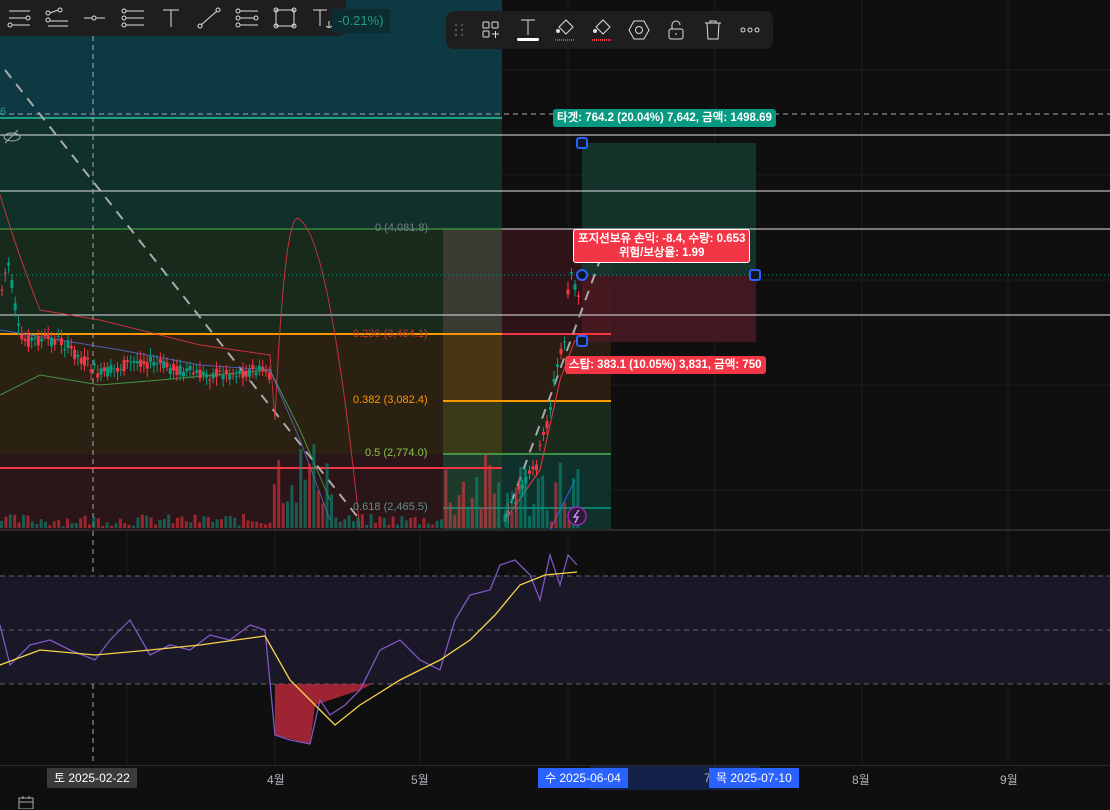  What do you see at coordinates (396, 453) in the screenshot?
I see `fib-level-05: 0.5 (2,774.0)` at bounding box center [396, 453].